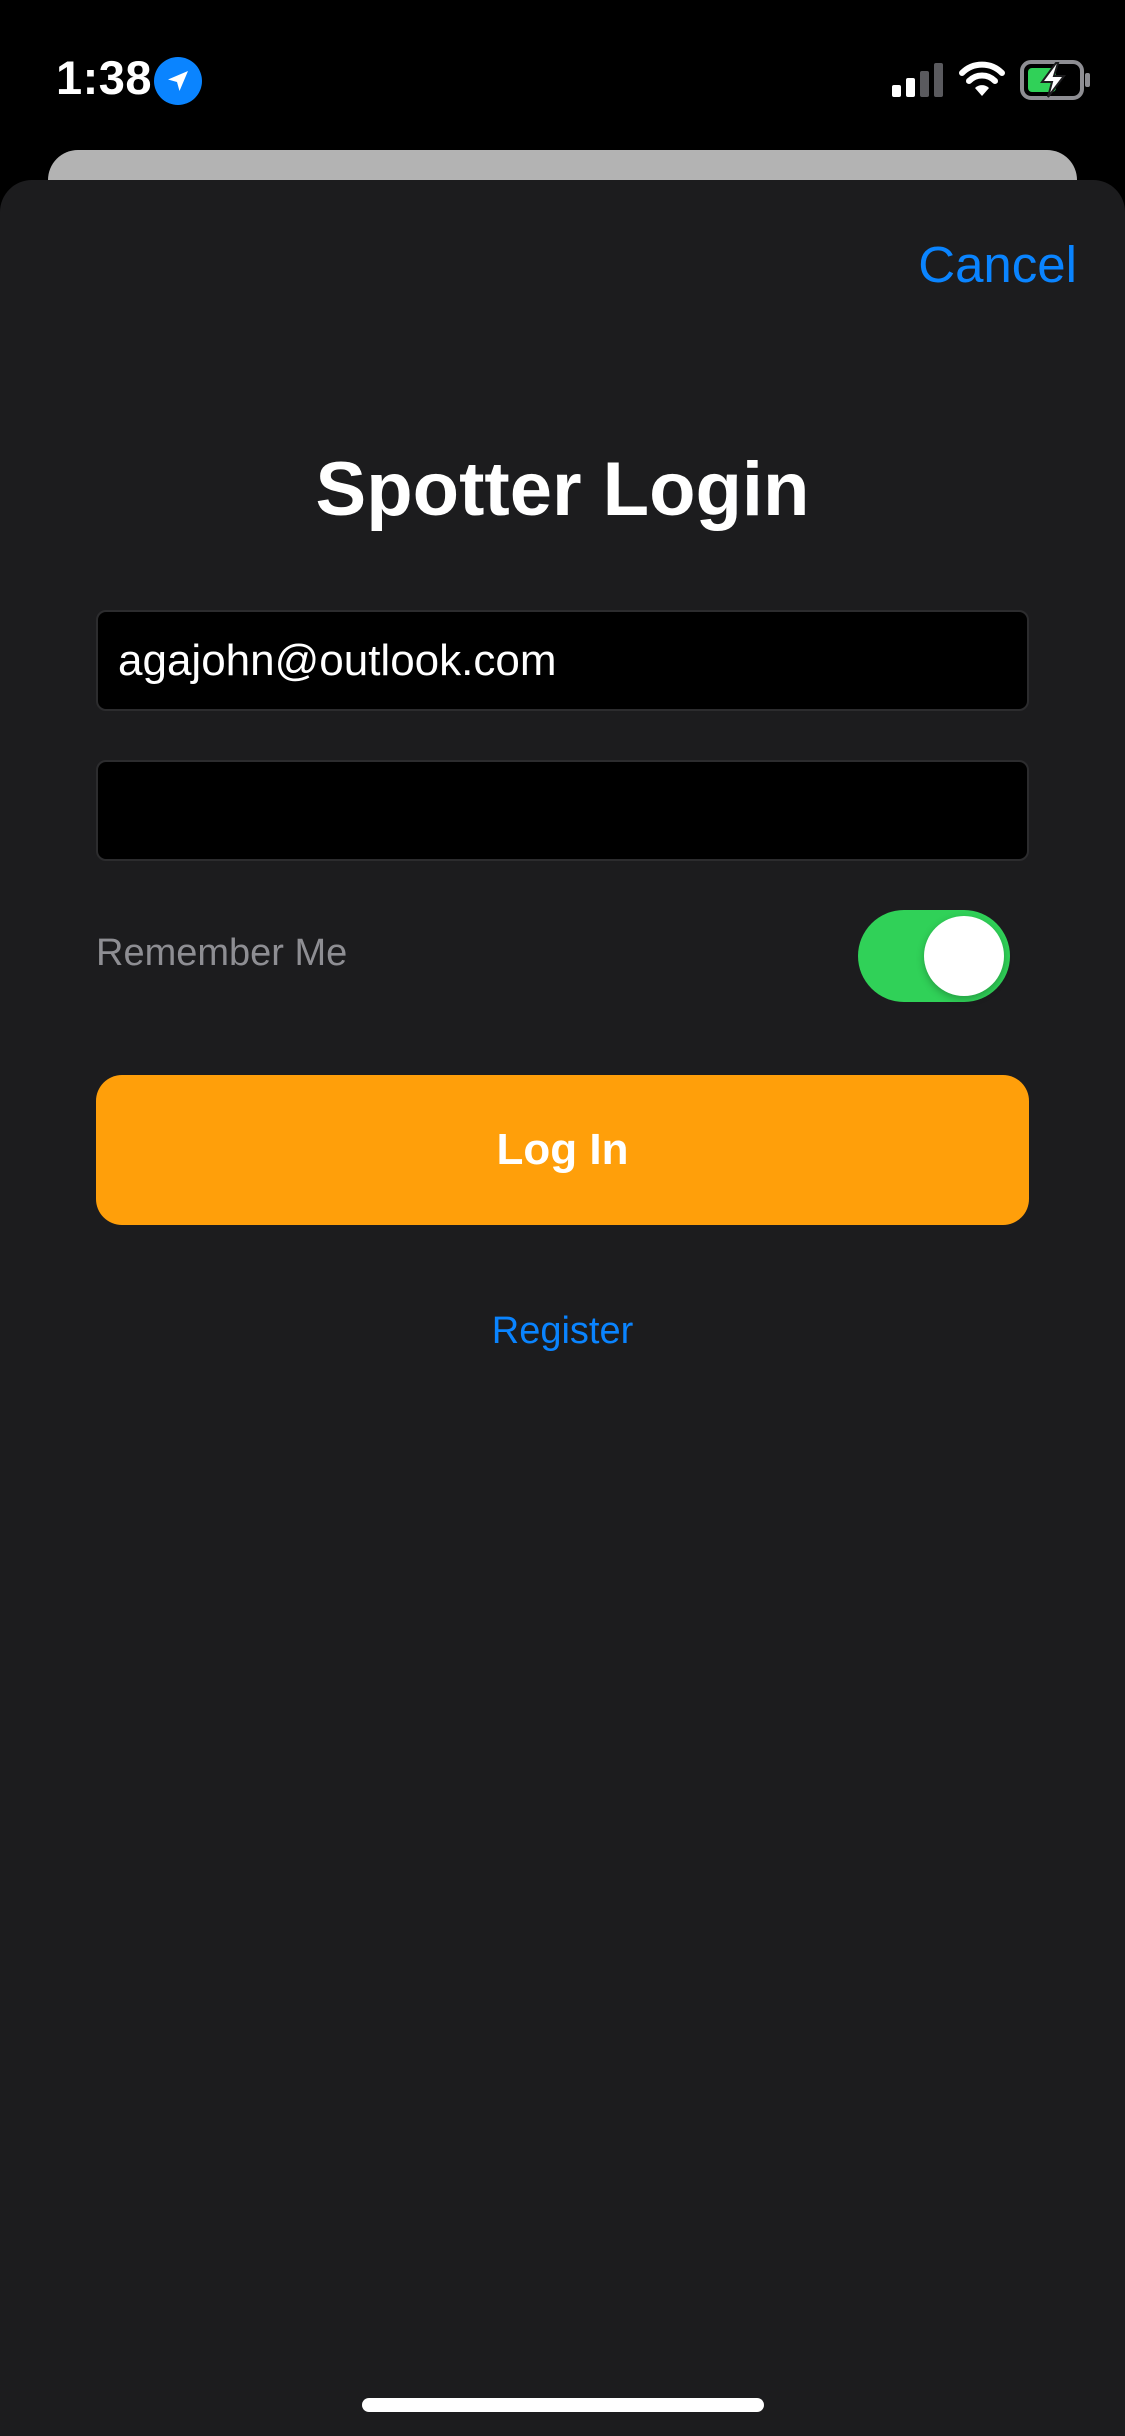  I want to click on battery-charging-icon, so click(1055, 80).